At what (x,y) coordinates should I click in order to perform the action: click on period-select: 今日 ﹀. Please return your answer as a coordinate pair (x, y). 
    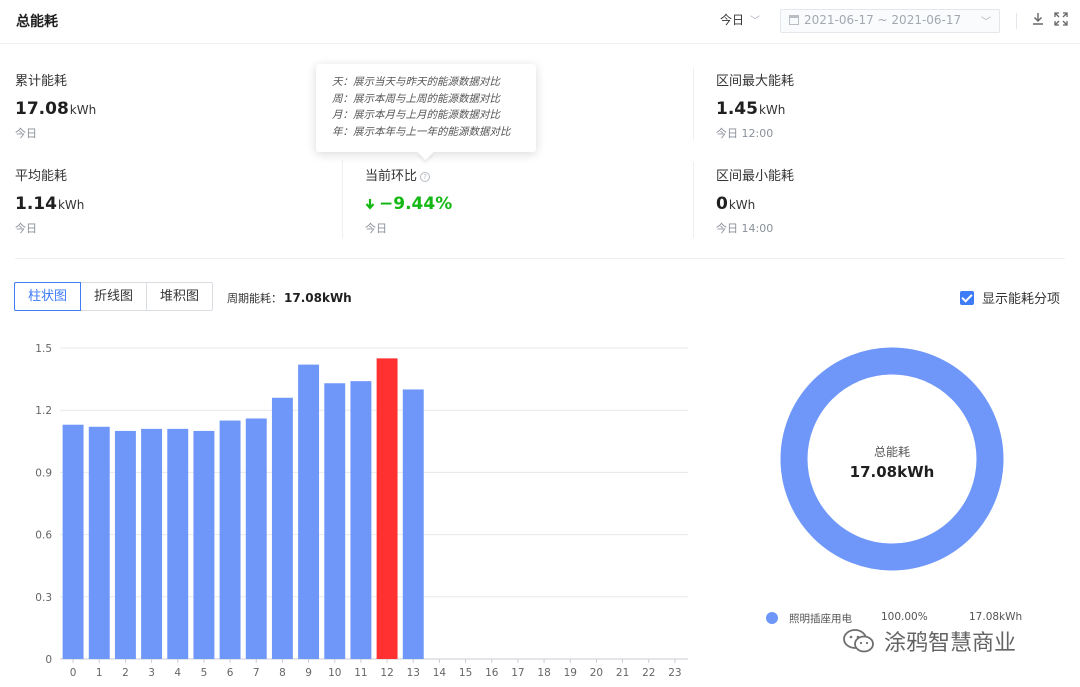
    Looking at the image, I should click on (740, 19).